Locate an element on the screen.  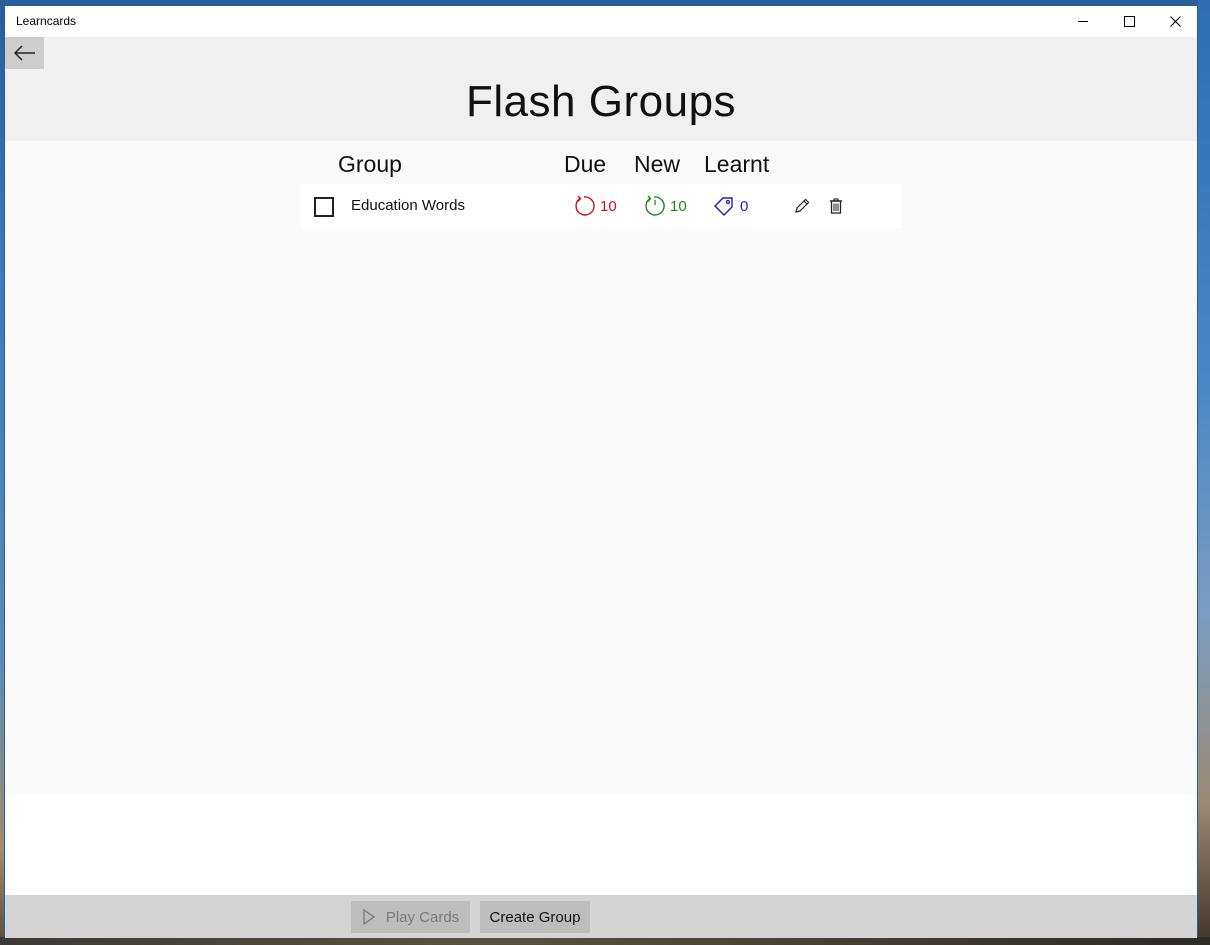
table-row: Education Words 10 10 0 is located at coordinates (601, 206).